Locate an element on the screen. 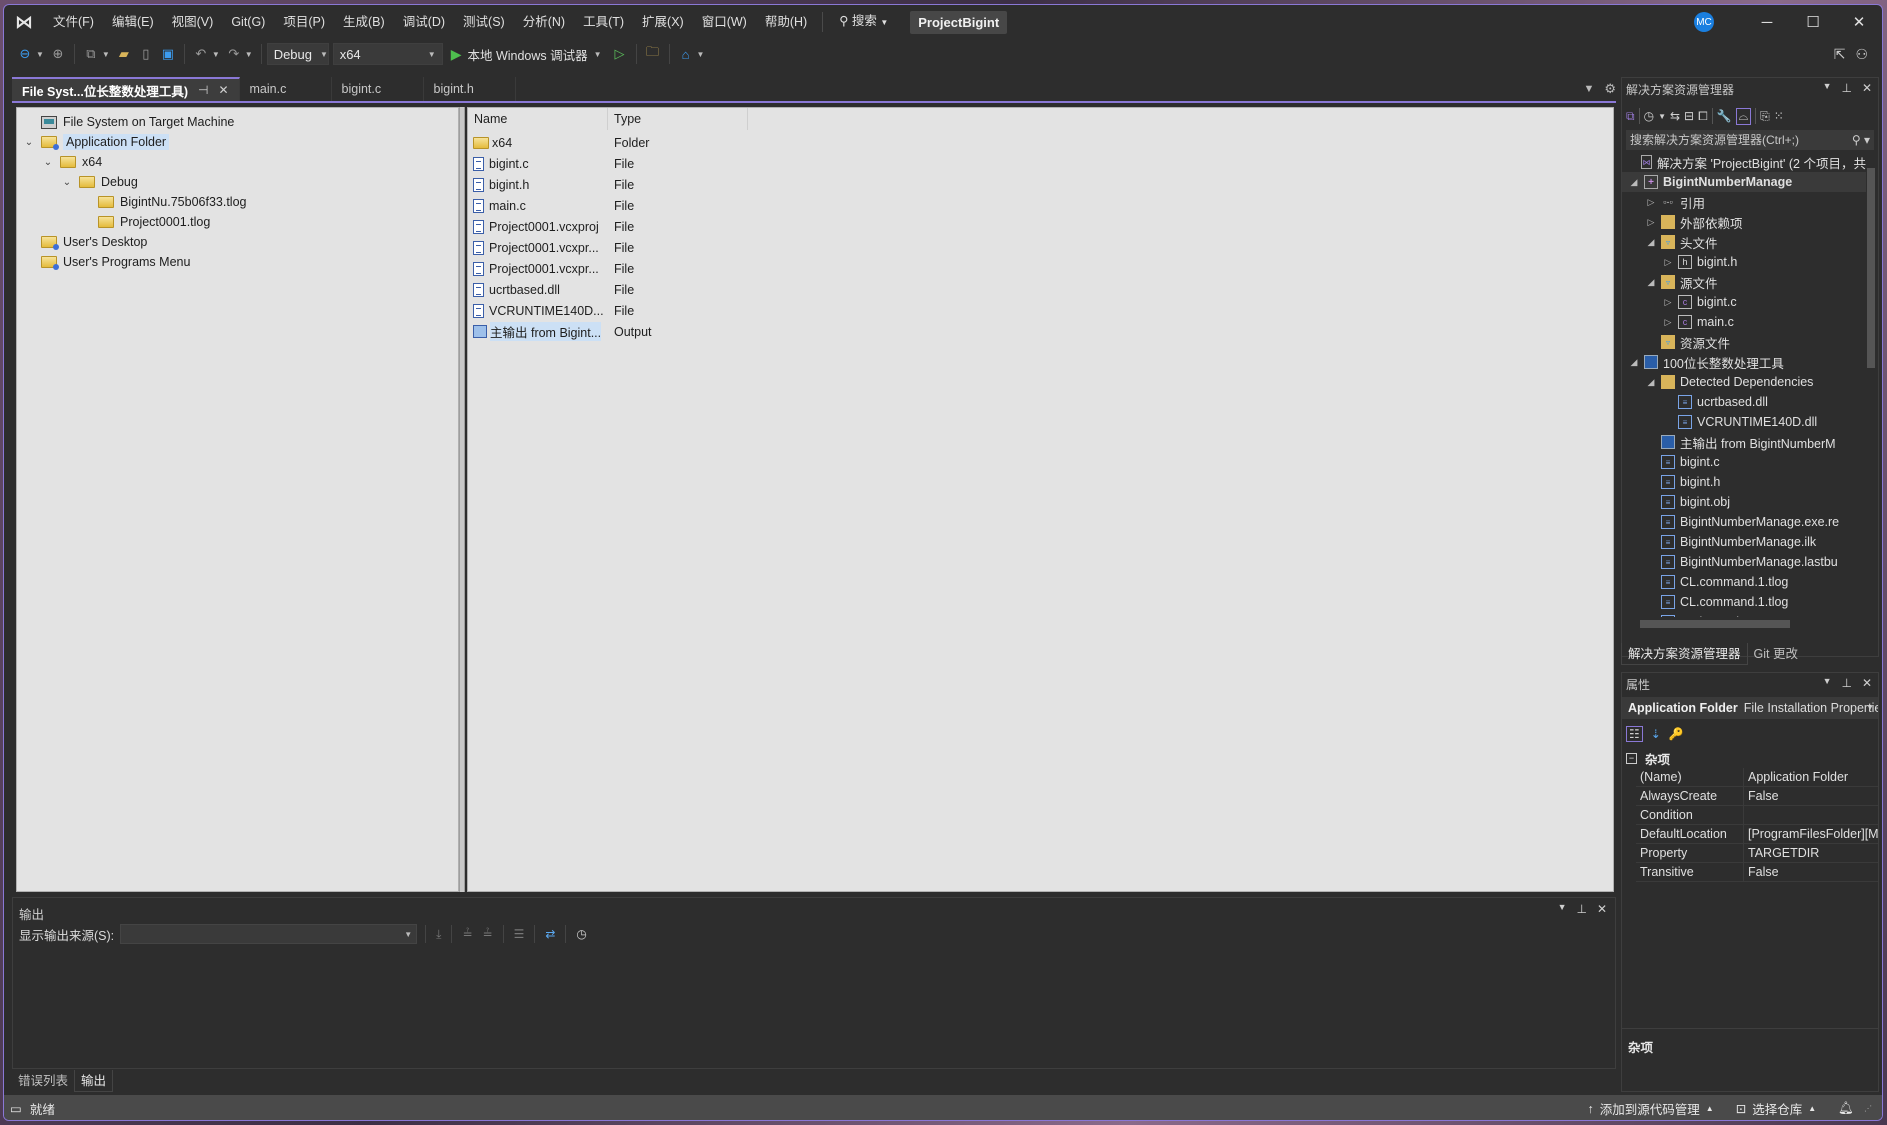  navigate-back-icon: ⊖ is located at coordinates (25, 54).